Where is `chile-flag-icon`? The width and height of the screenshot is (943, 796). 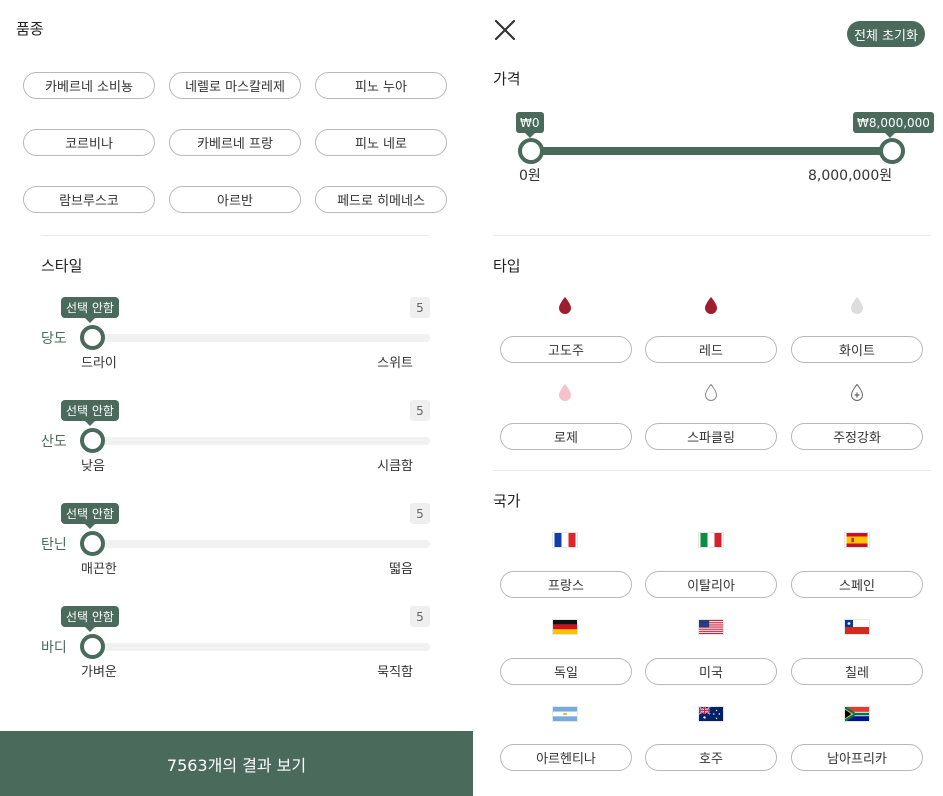
chile-flag-icon is located at coordinates (857, 627).